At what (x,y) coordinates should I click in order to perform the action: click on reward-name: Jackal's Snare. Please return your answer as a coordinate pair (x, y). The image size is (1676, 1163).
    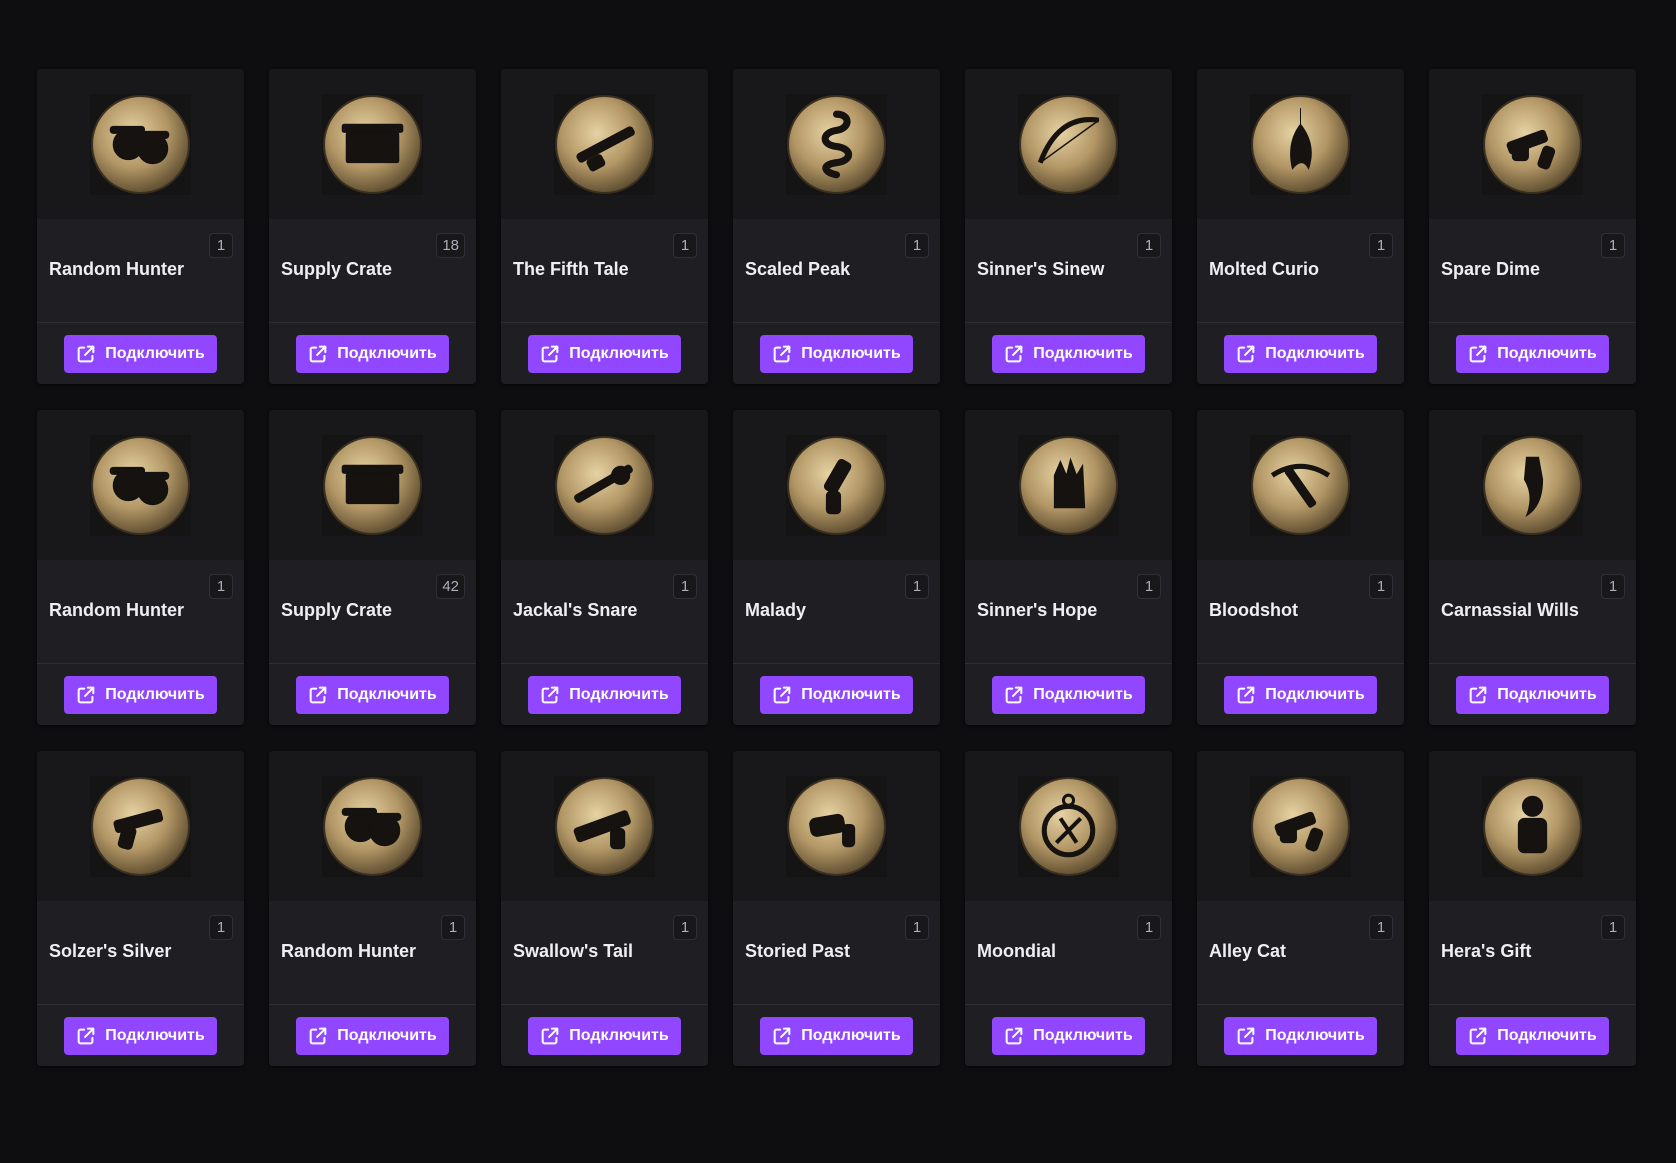
    Looking at the image, I should click on (575, 610).